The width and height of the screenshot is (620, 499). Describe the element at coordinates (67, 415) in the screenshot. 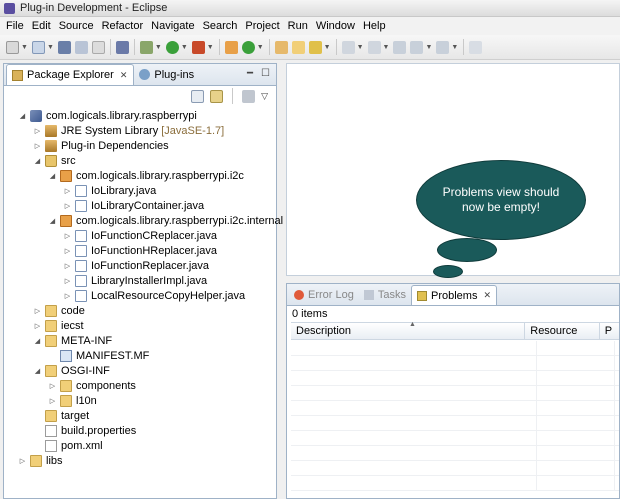

I see `tree-item: target` at that location.